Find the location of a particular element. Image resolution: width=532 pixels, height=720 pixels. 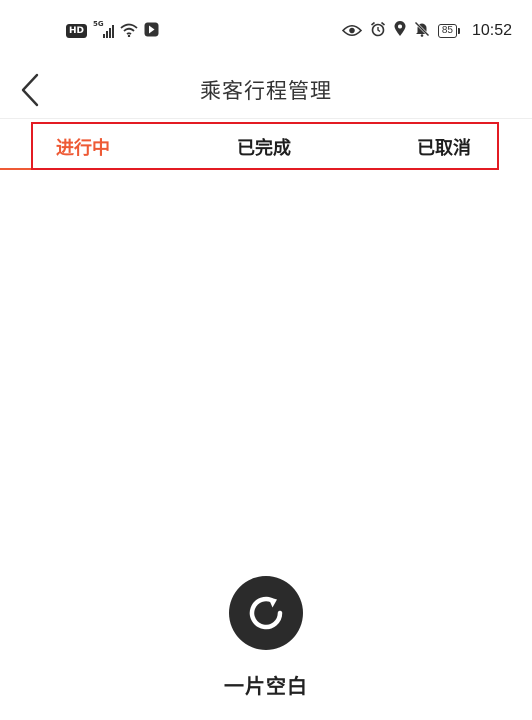

battery-level: 85 is located at coordinates (447, 31).